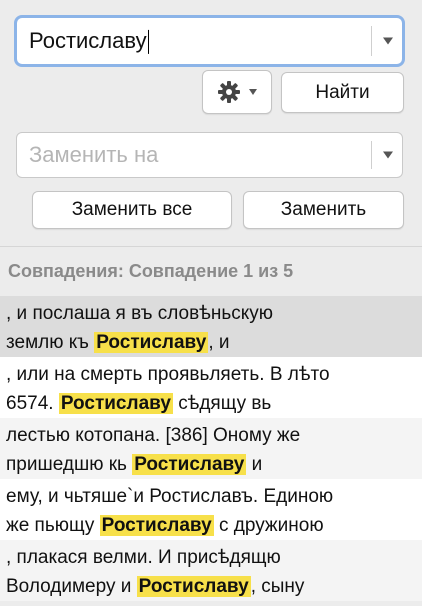 The width and height of the screenshot is (422, 606). I want to click on replace-all-button: Заменить все, so click(132, 210).